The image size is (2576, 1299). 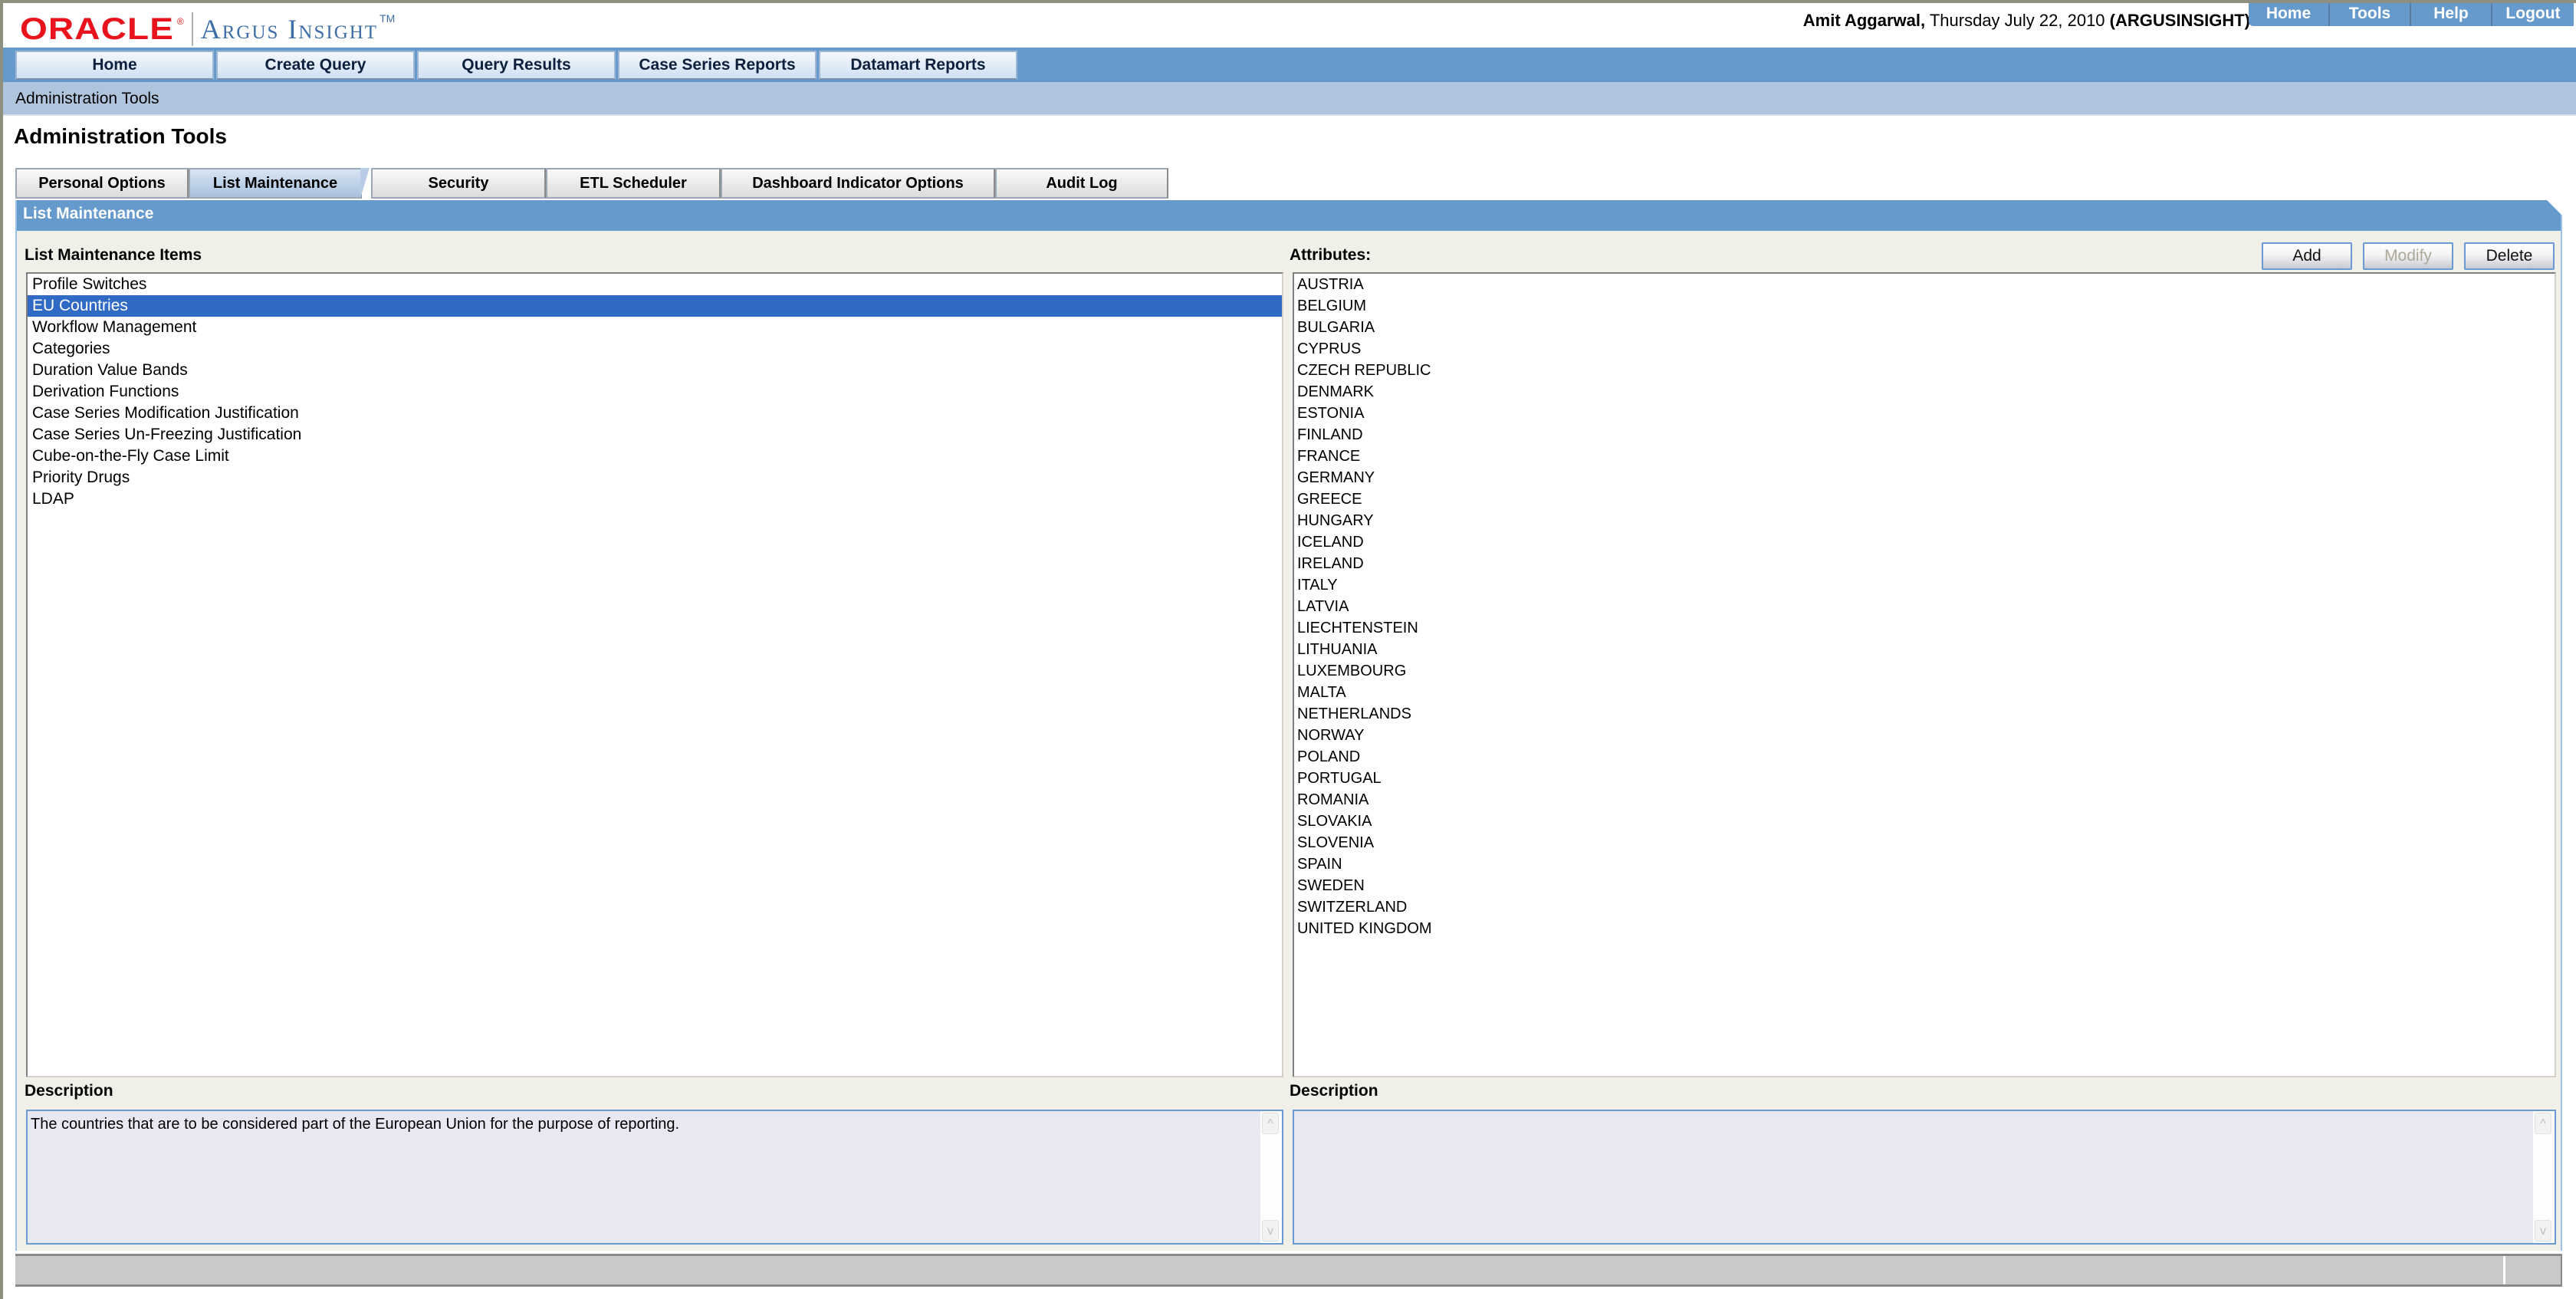 What do you see at coordinates (2307, 256) in the screenshot?
I see `add-button: Add` at bounding box center [2307, 256].